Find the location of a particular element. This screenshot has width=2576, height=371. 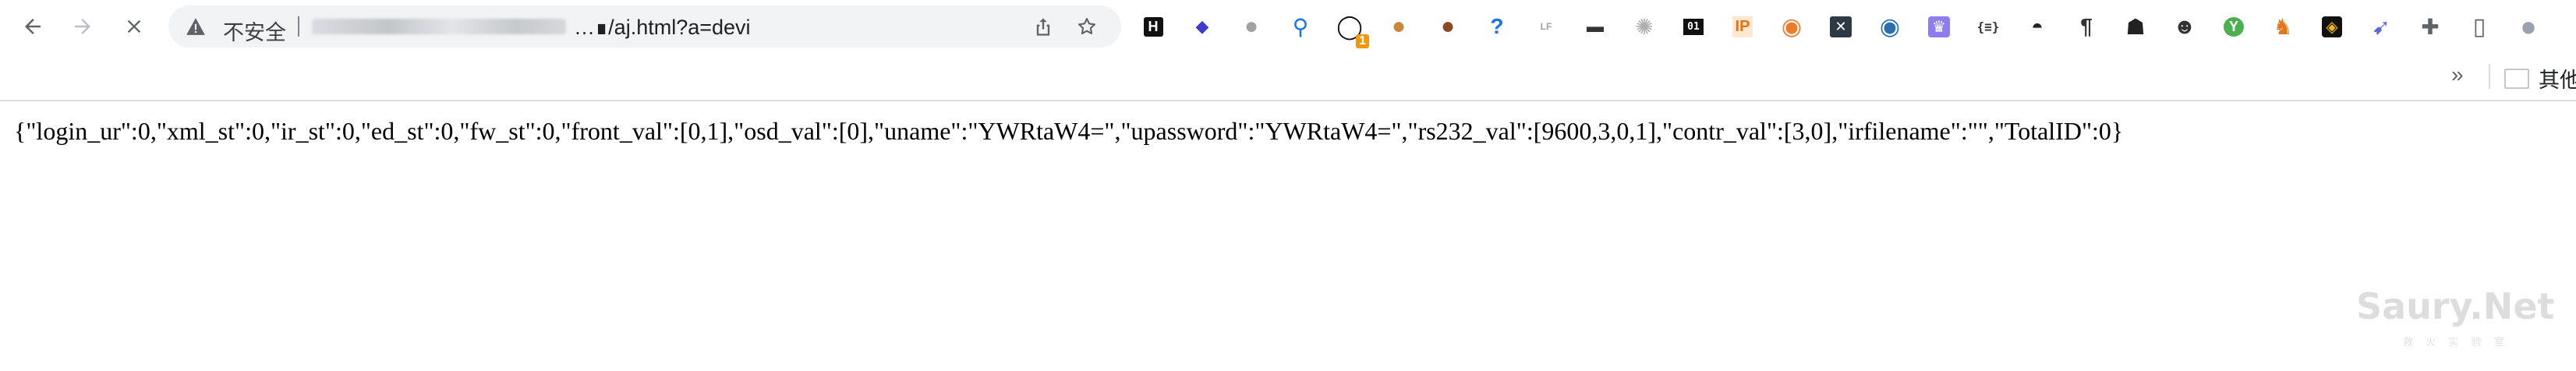

panda-icon: ☻ is located at coordinates (2185, 26).